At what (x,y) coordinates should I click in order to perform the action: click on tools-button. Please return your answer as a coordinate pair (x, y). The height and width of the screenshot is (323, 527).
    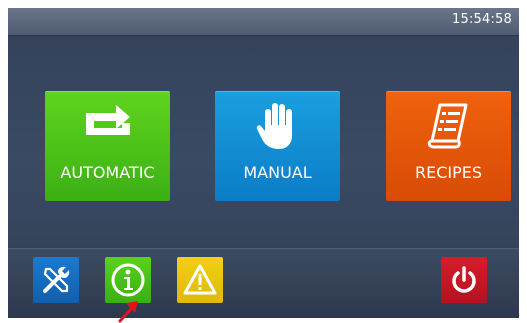
    Looking at the image, I should click on (56, 280).